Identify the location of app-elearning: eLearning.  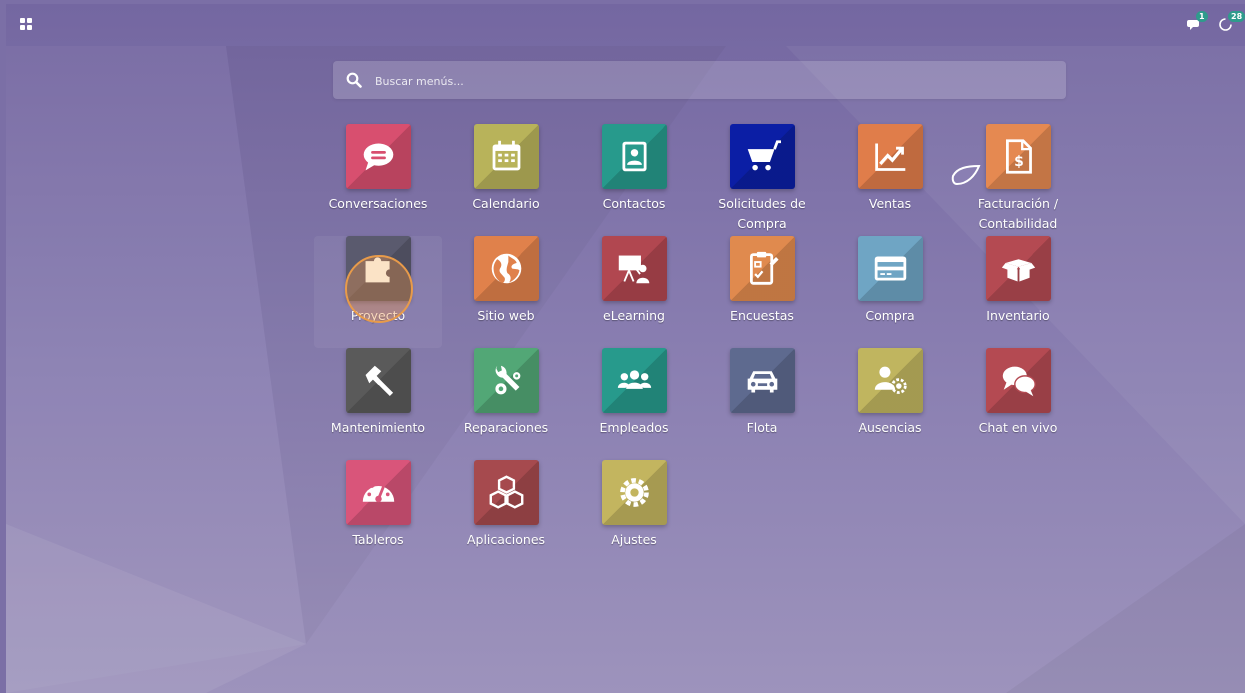
(634, 292).